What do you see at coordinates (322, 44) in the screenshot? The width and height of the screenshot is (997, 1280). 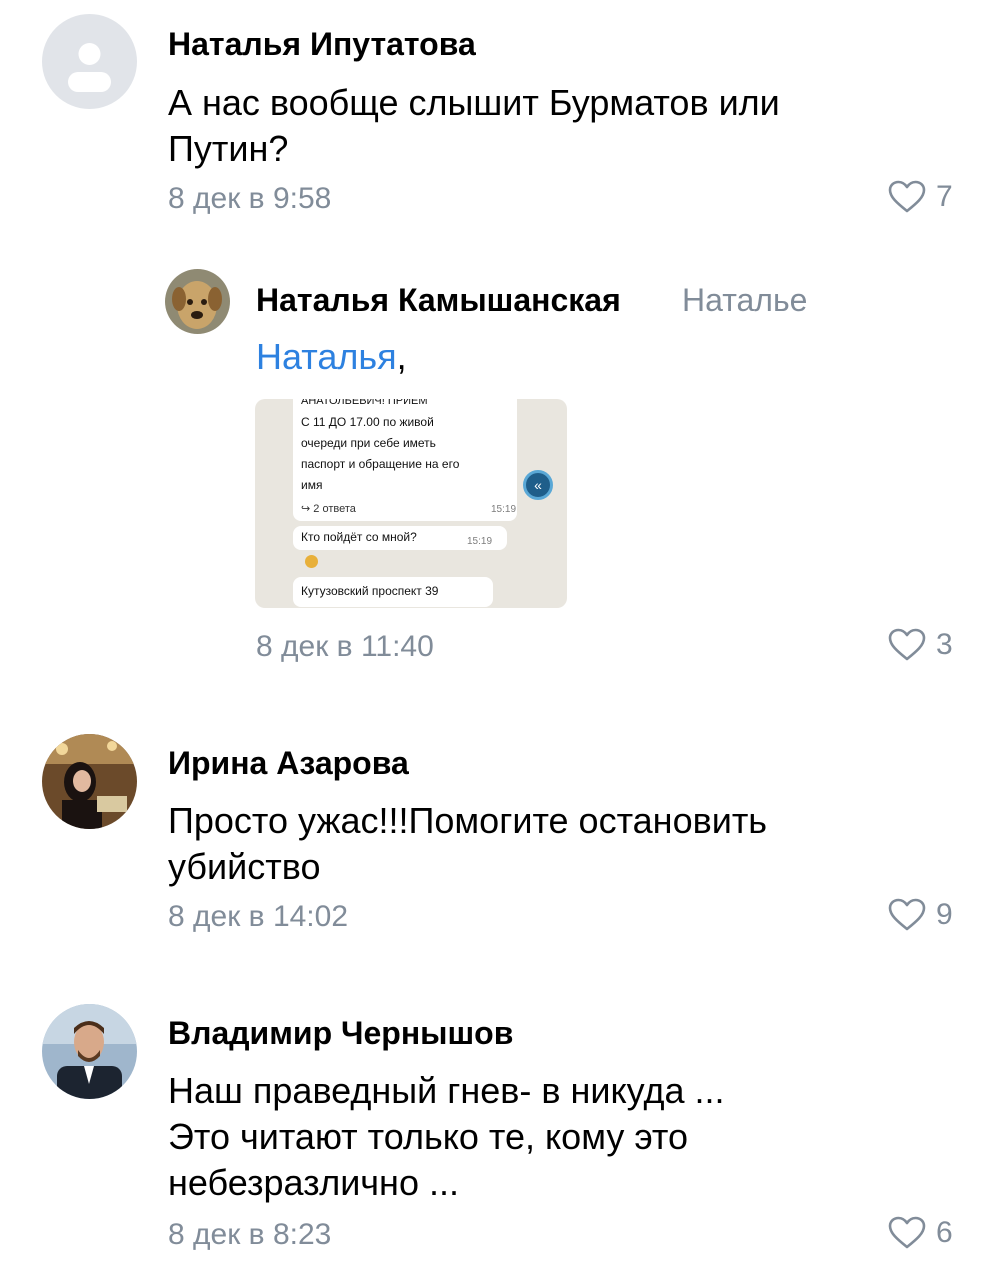 I see `comment-author: Наталья Ипутатова` at bounding box center [322, 44].